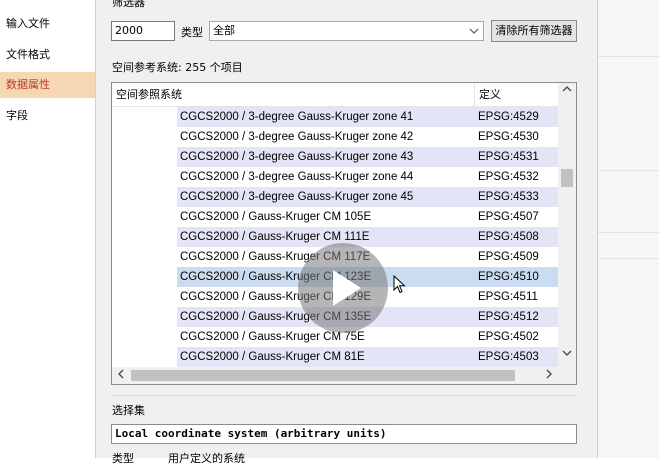 Image resolution: width=659 pixels, height=466 pixels. I want to click on filter-text-input: 2000, so click(143, 31).